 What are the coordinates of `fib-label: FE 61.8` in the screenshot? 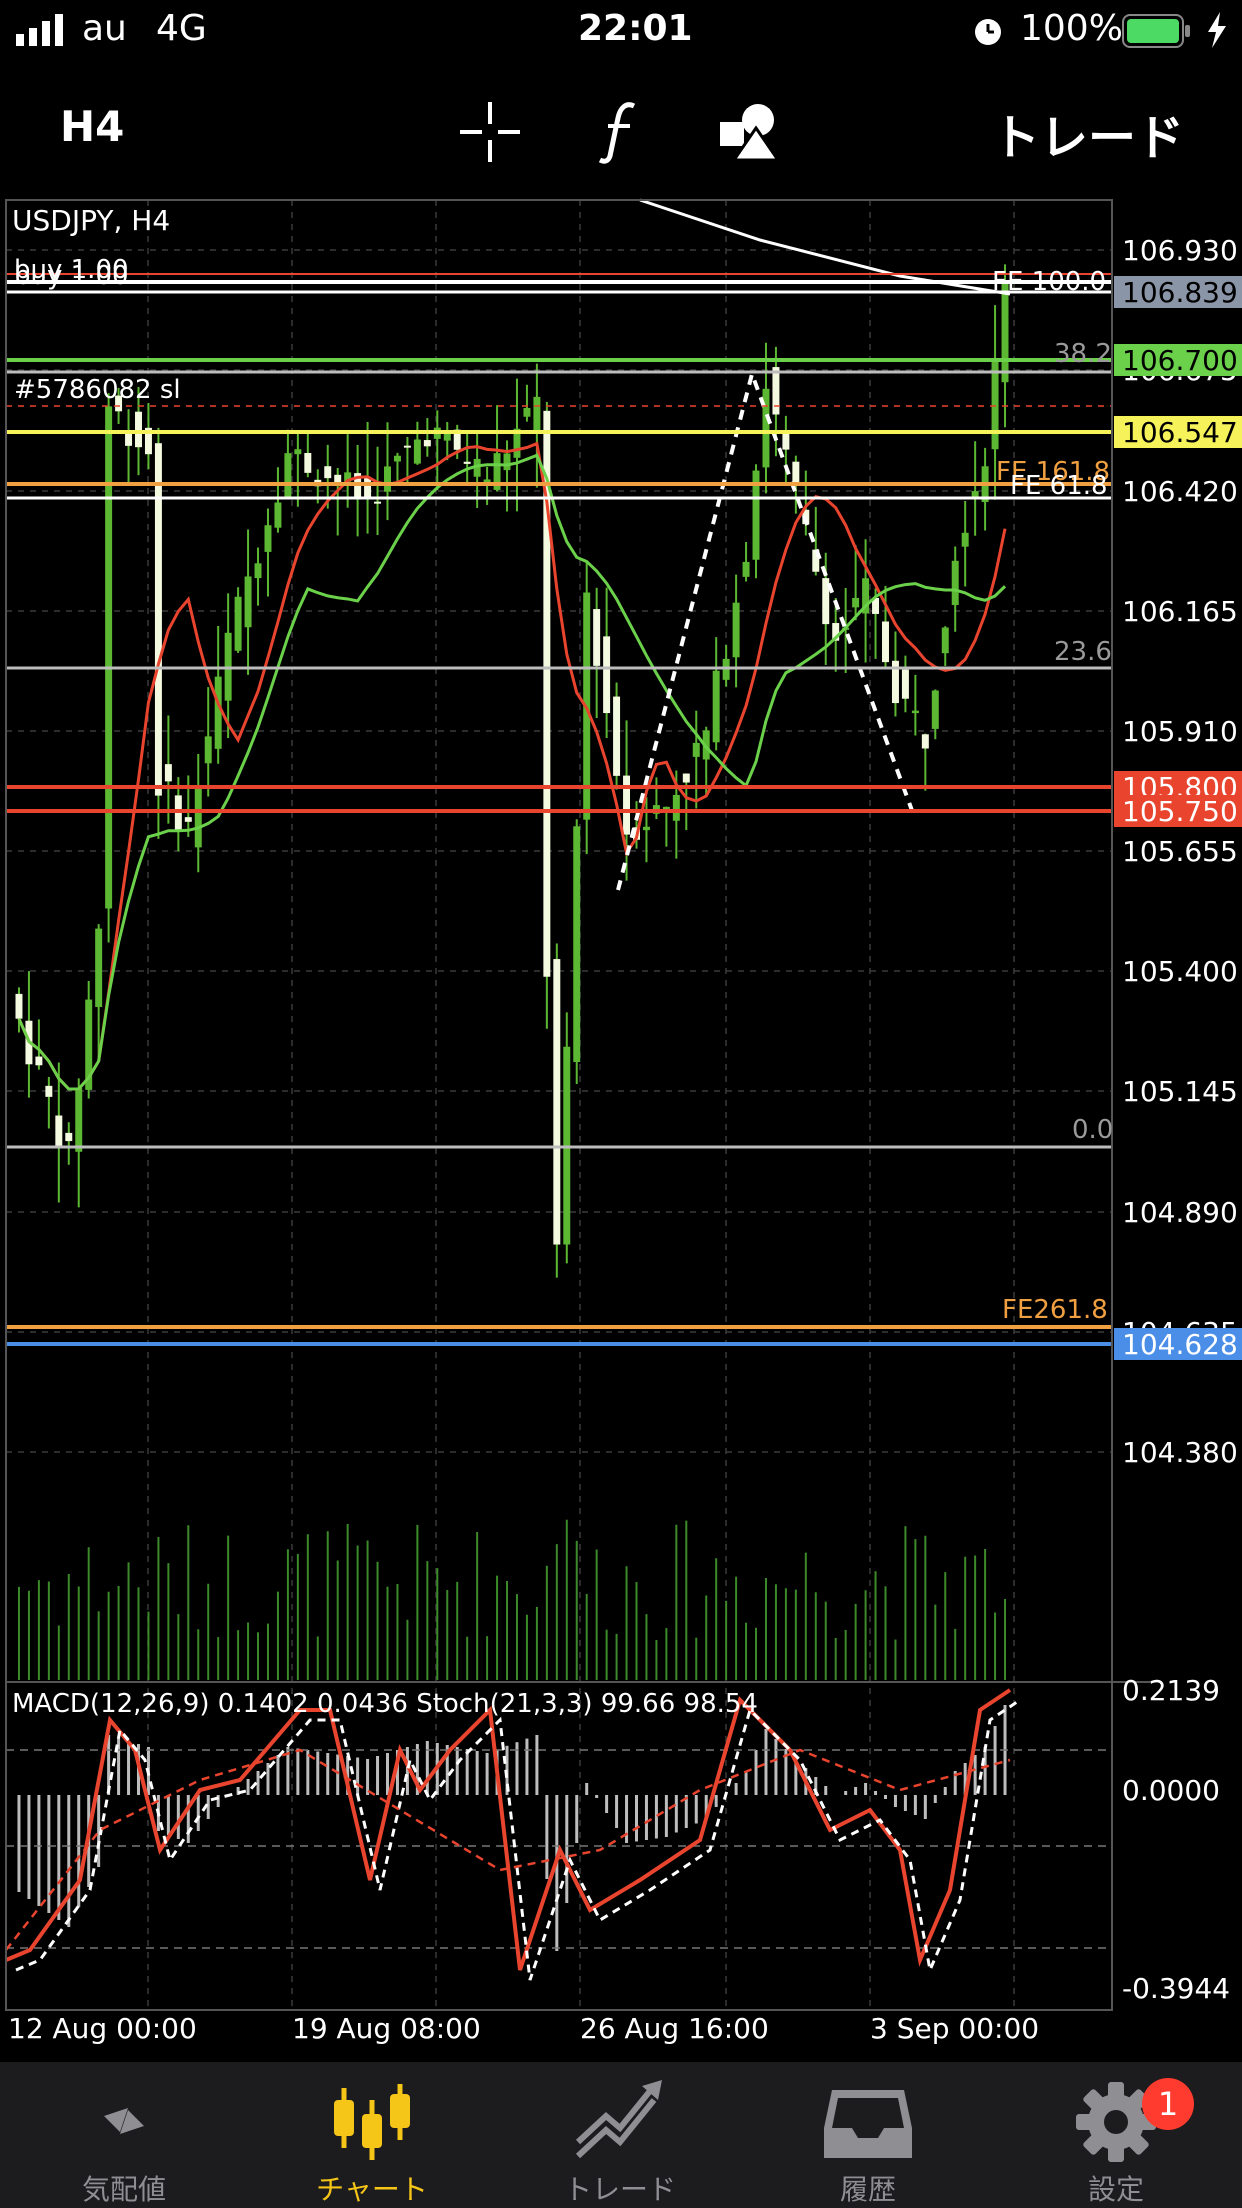 It's located at (1059, 486).